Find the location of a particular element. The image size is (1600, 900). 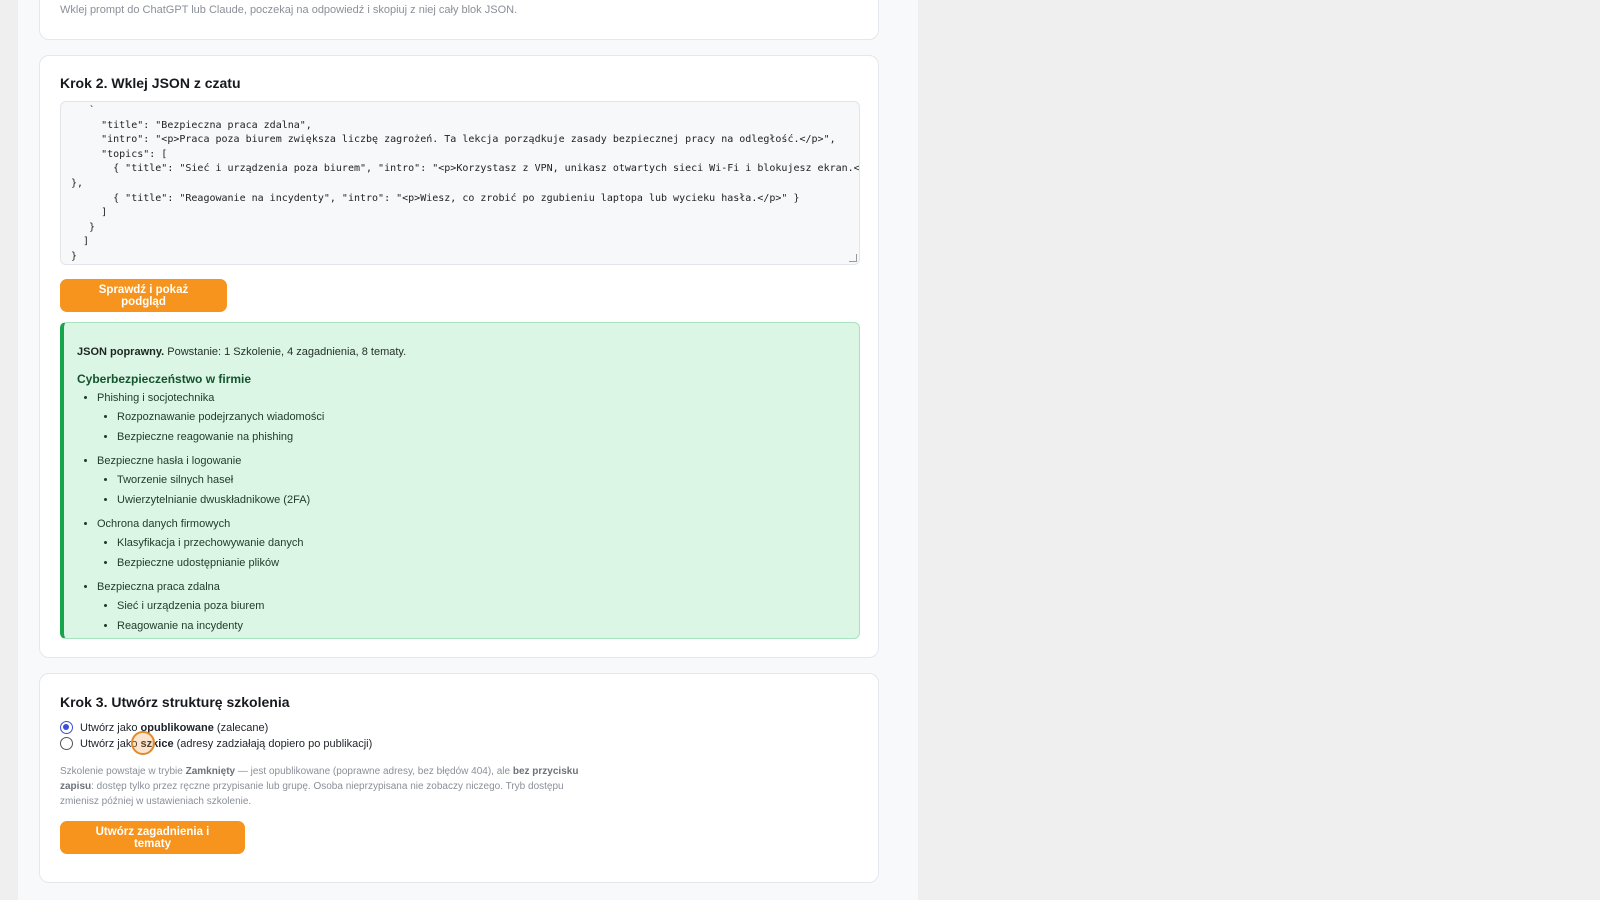

outline-topic: Uwierzytelnianie dwuskładnikowe (2FA) is located at coordinates (220, 500).